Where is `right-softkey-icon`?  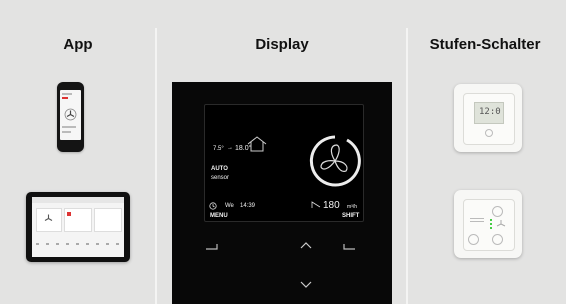 right-softkey-icon is located at coordinates (349, 247).